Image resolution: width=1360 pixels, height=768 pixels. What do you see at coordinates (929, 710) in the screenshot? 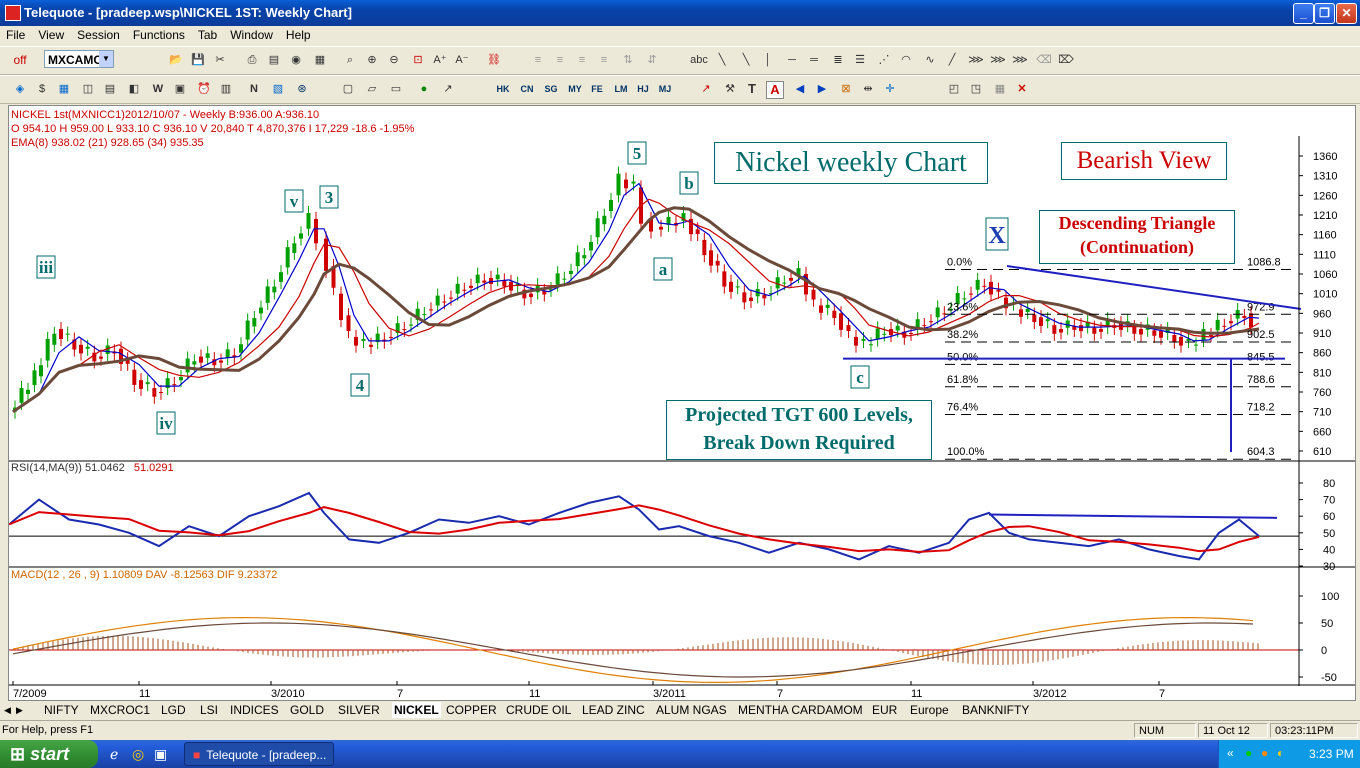
I see `tab-europe: Europe` at bounding box center [929, 710].